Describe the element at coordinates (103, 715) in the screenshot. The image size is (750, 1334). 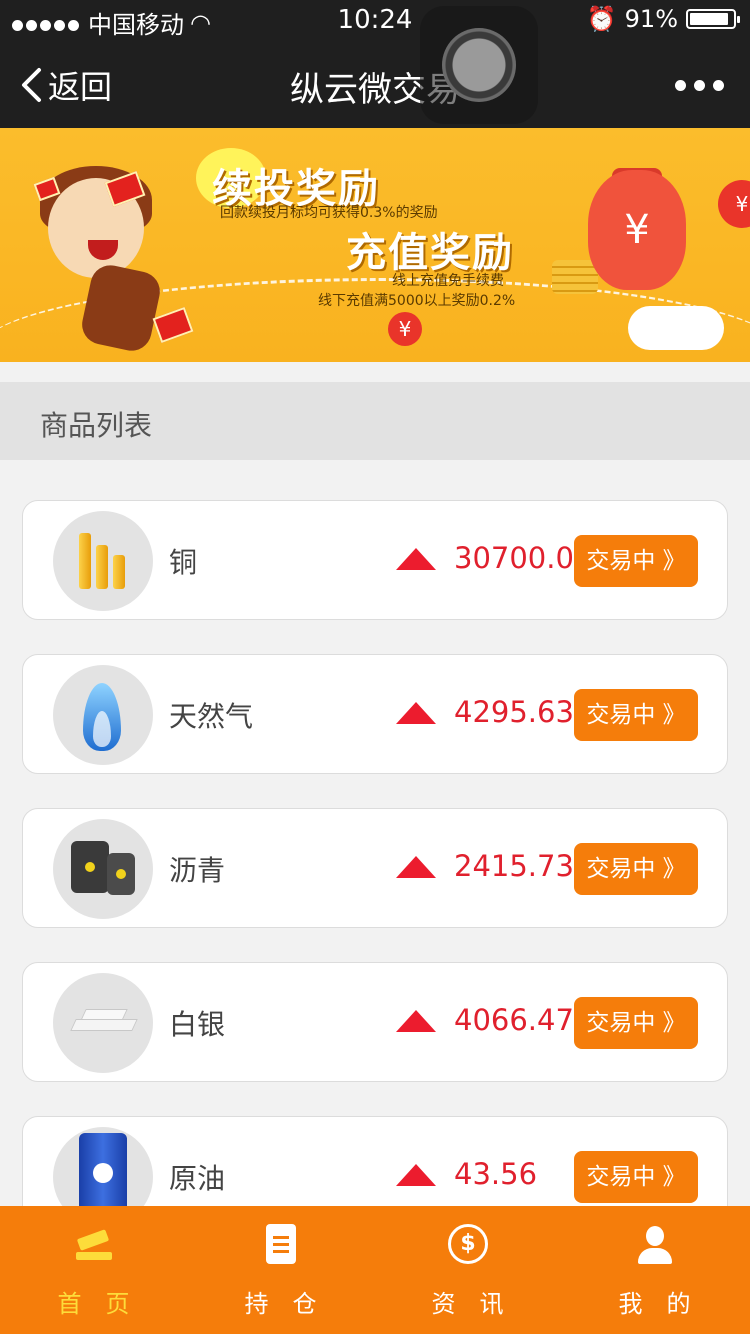
I see `natural-gas-icon` at that location.